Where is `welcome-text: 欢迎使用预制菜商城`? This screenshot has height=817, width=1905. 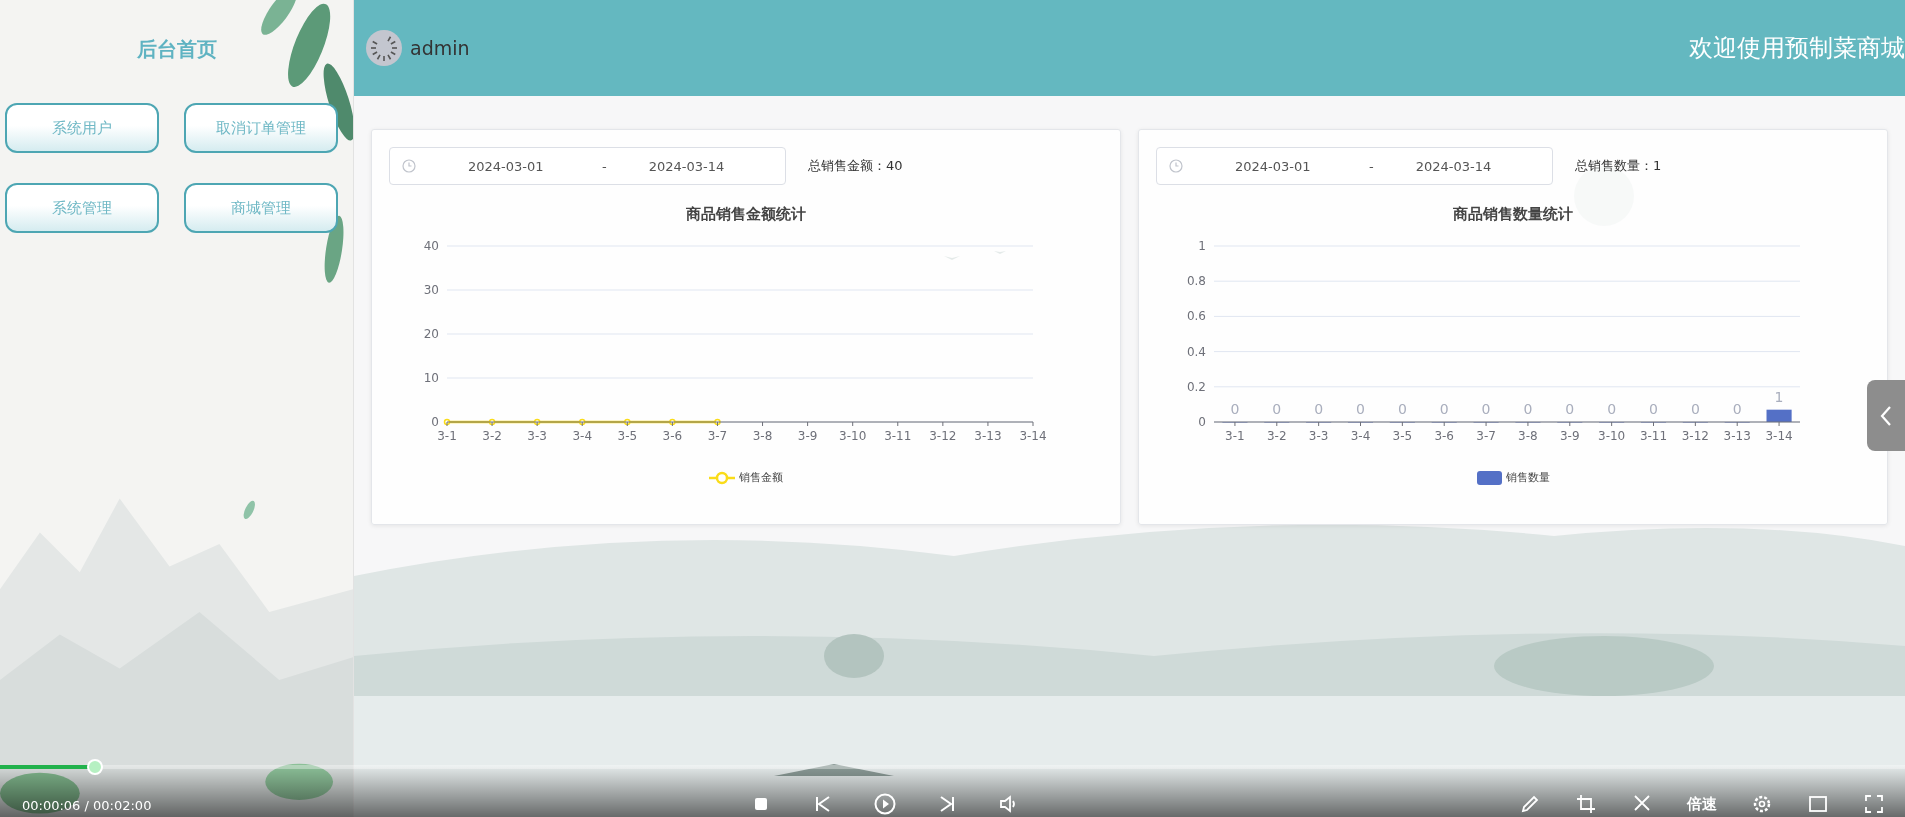
welcome-text: 欢迎使用预制菜商城 is located at coordinates (1797, 48).